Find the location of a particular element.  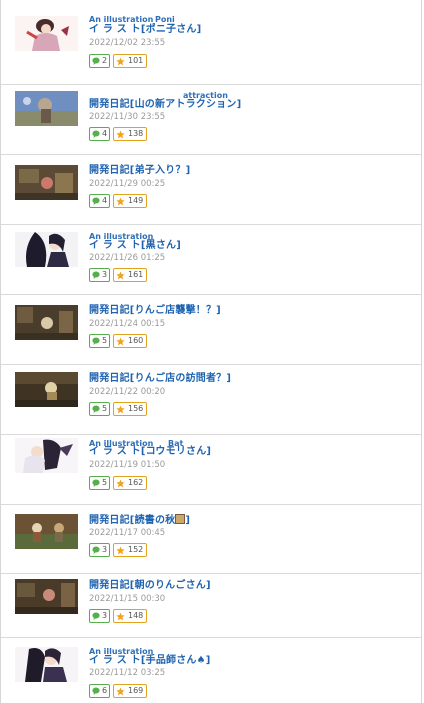

star-count: 138 is located at coordinates (136, 133).